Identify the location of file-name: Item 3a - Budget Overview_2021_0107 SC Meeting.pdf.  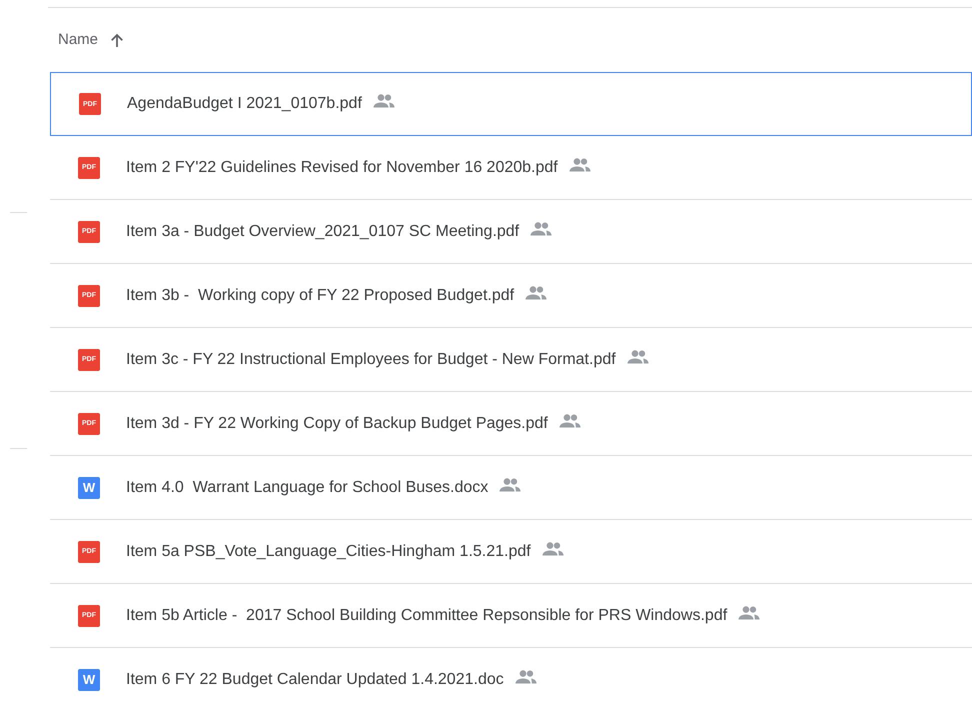
(323, 232).